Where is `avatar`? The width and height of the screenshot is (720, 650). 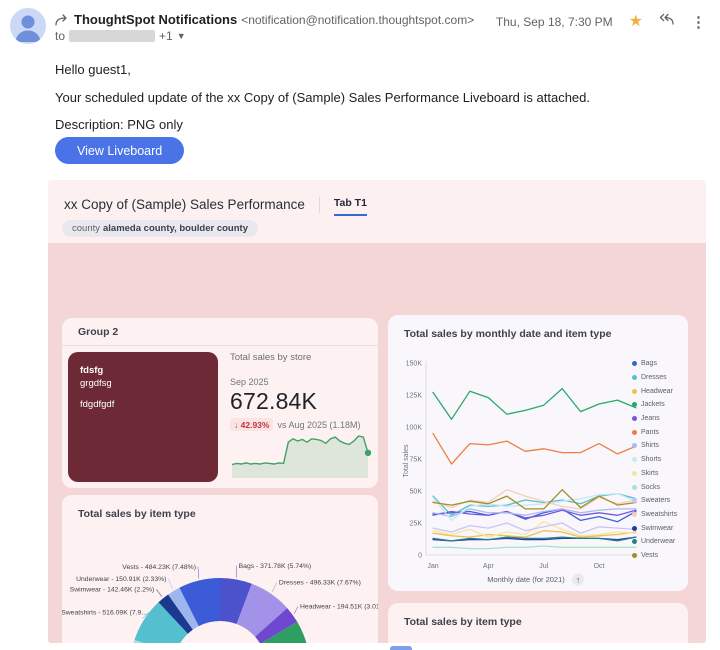 avatar is located at coordinates (28, 26).